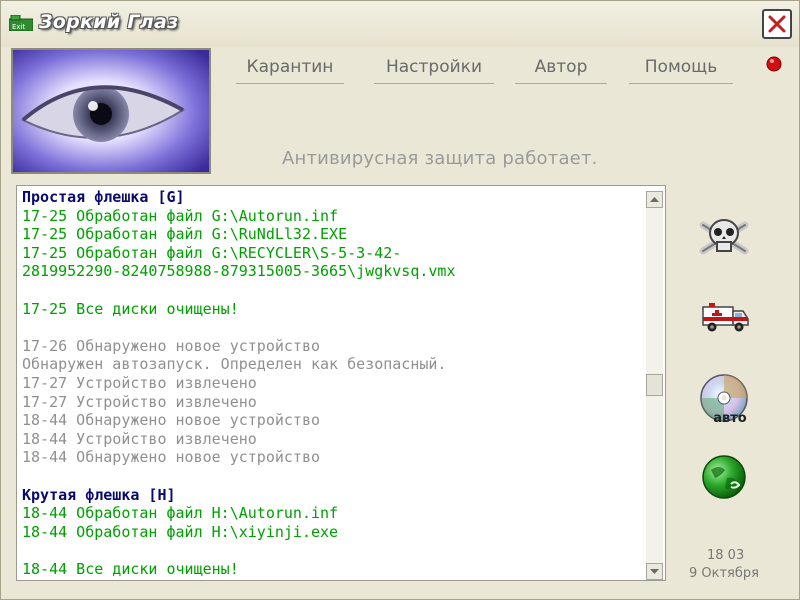 This screenshot has height=600, width=800. What do you see at coordinates (400, 24) in the screenshot?
I see `title-bar: Exit Зоркий Глаз` at bounding box center [400, 24].